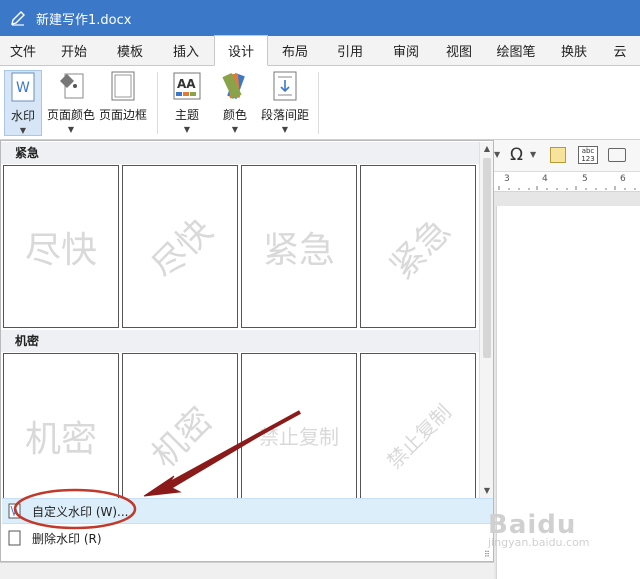 The image size is (640, 579). Describe the element at coordinates (516, 155) in the screenshot. I see `omega-symbol-button: Ω` at that location.